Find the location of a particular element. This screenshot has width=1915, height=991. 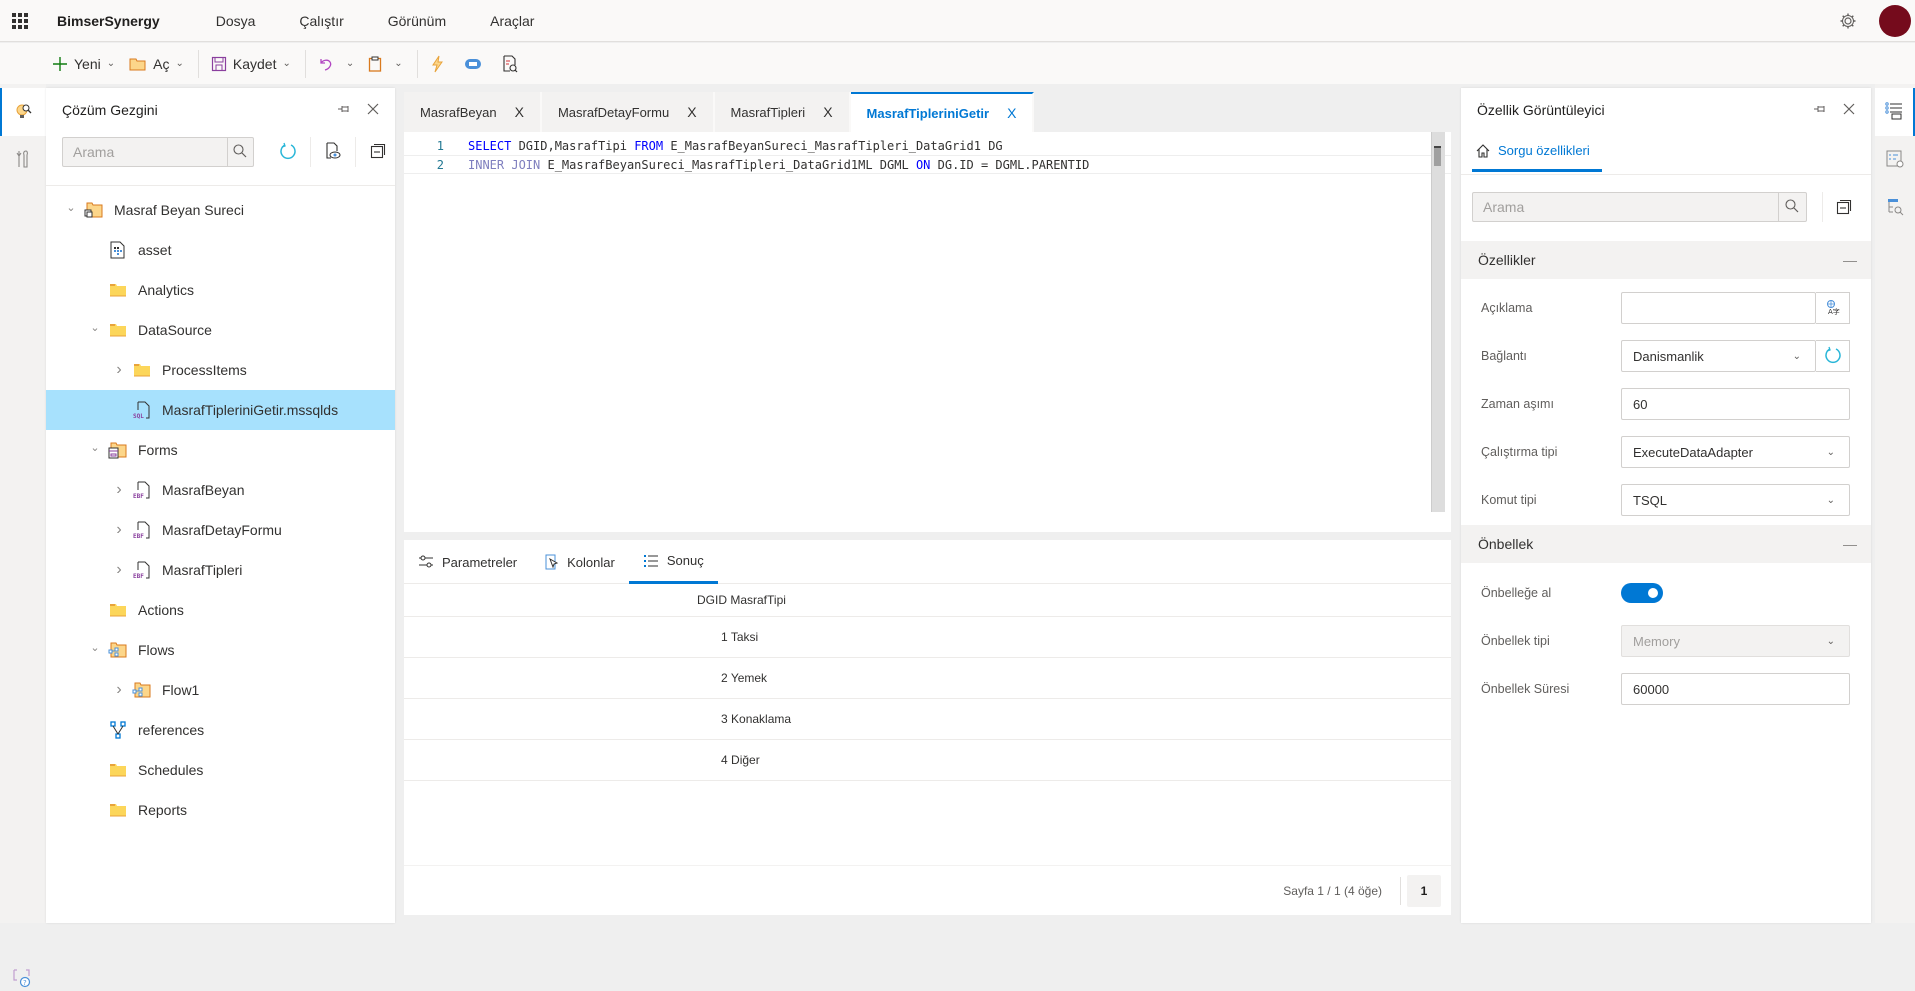

properties-search-input is located at coordinates (1625, 207).